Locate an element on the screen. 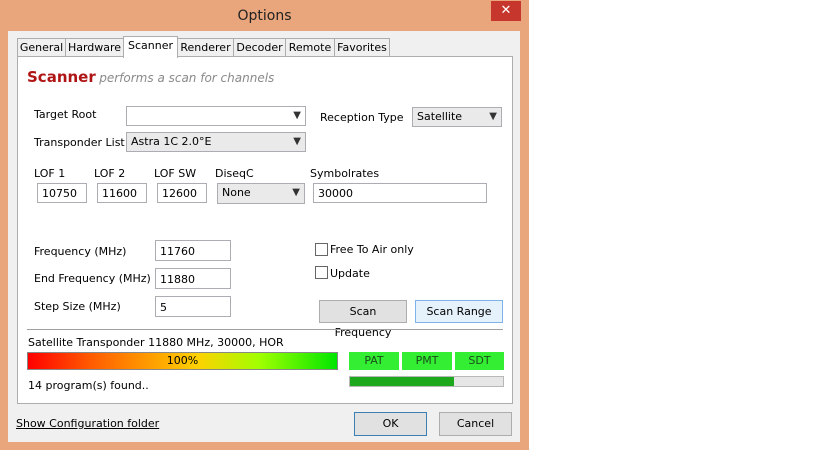  ok-button: OK is located at coordinates (390, 424).